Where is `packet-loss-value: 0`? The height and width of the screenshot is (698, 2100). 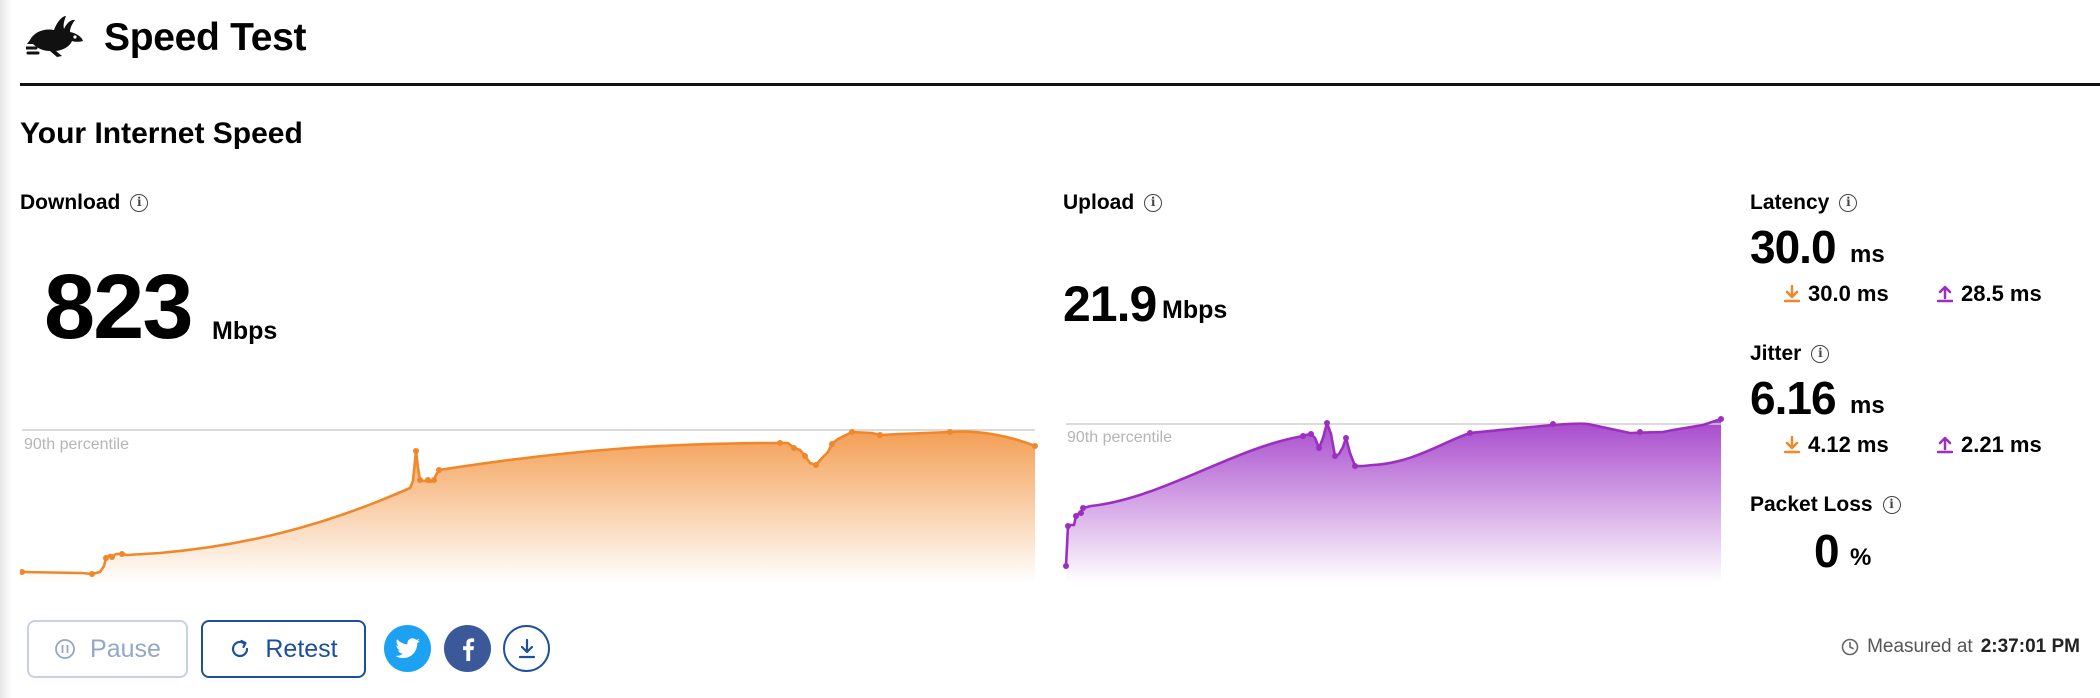 packet-loss-value: 0 is located at coordinates (1827, 551).